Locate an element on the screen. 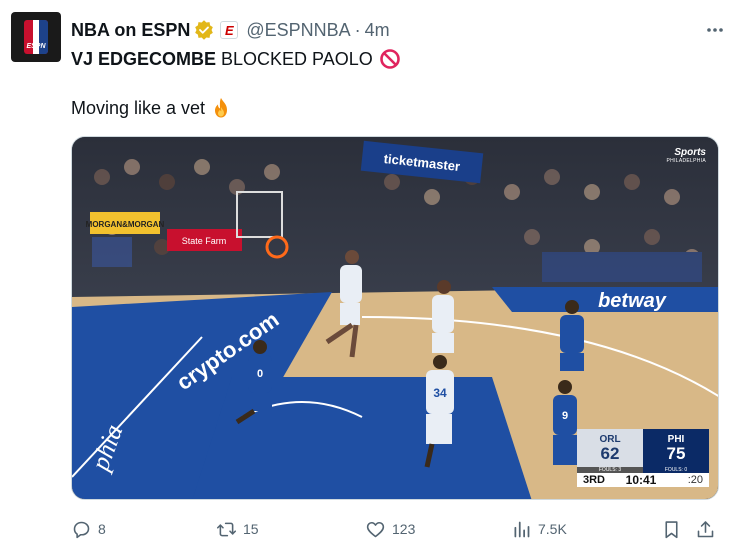 Image resolution: width=741 pixels, height=556 pixels. share-button is located at coordinates (705, 529).